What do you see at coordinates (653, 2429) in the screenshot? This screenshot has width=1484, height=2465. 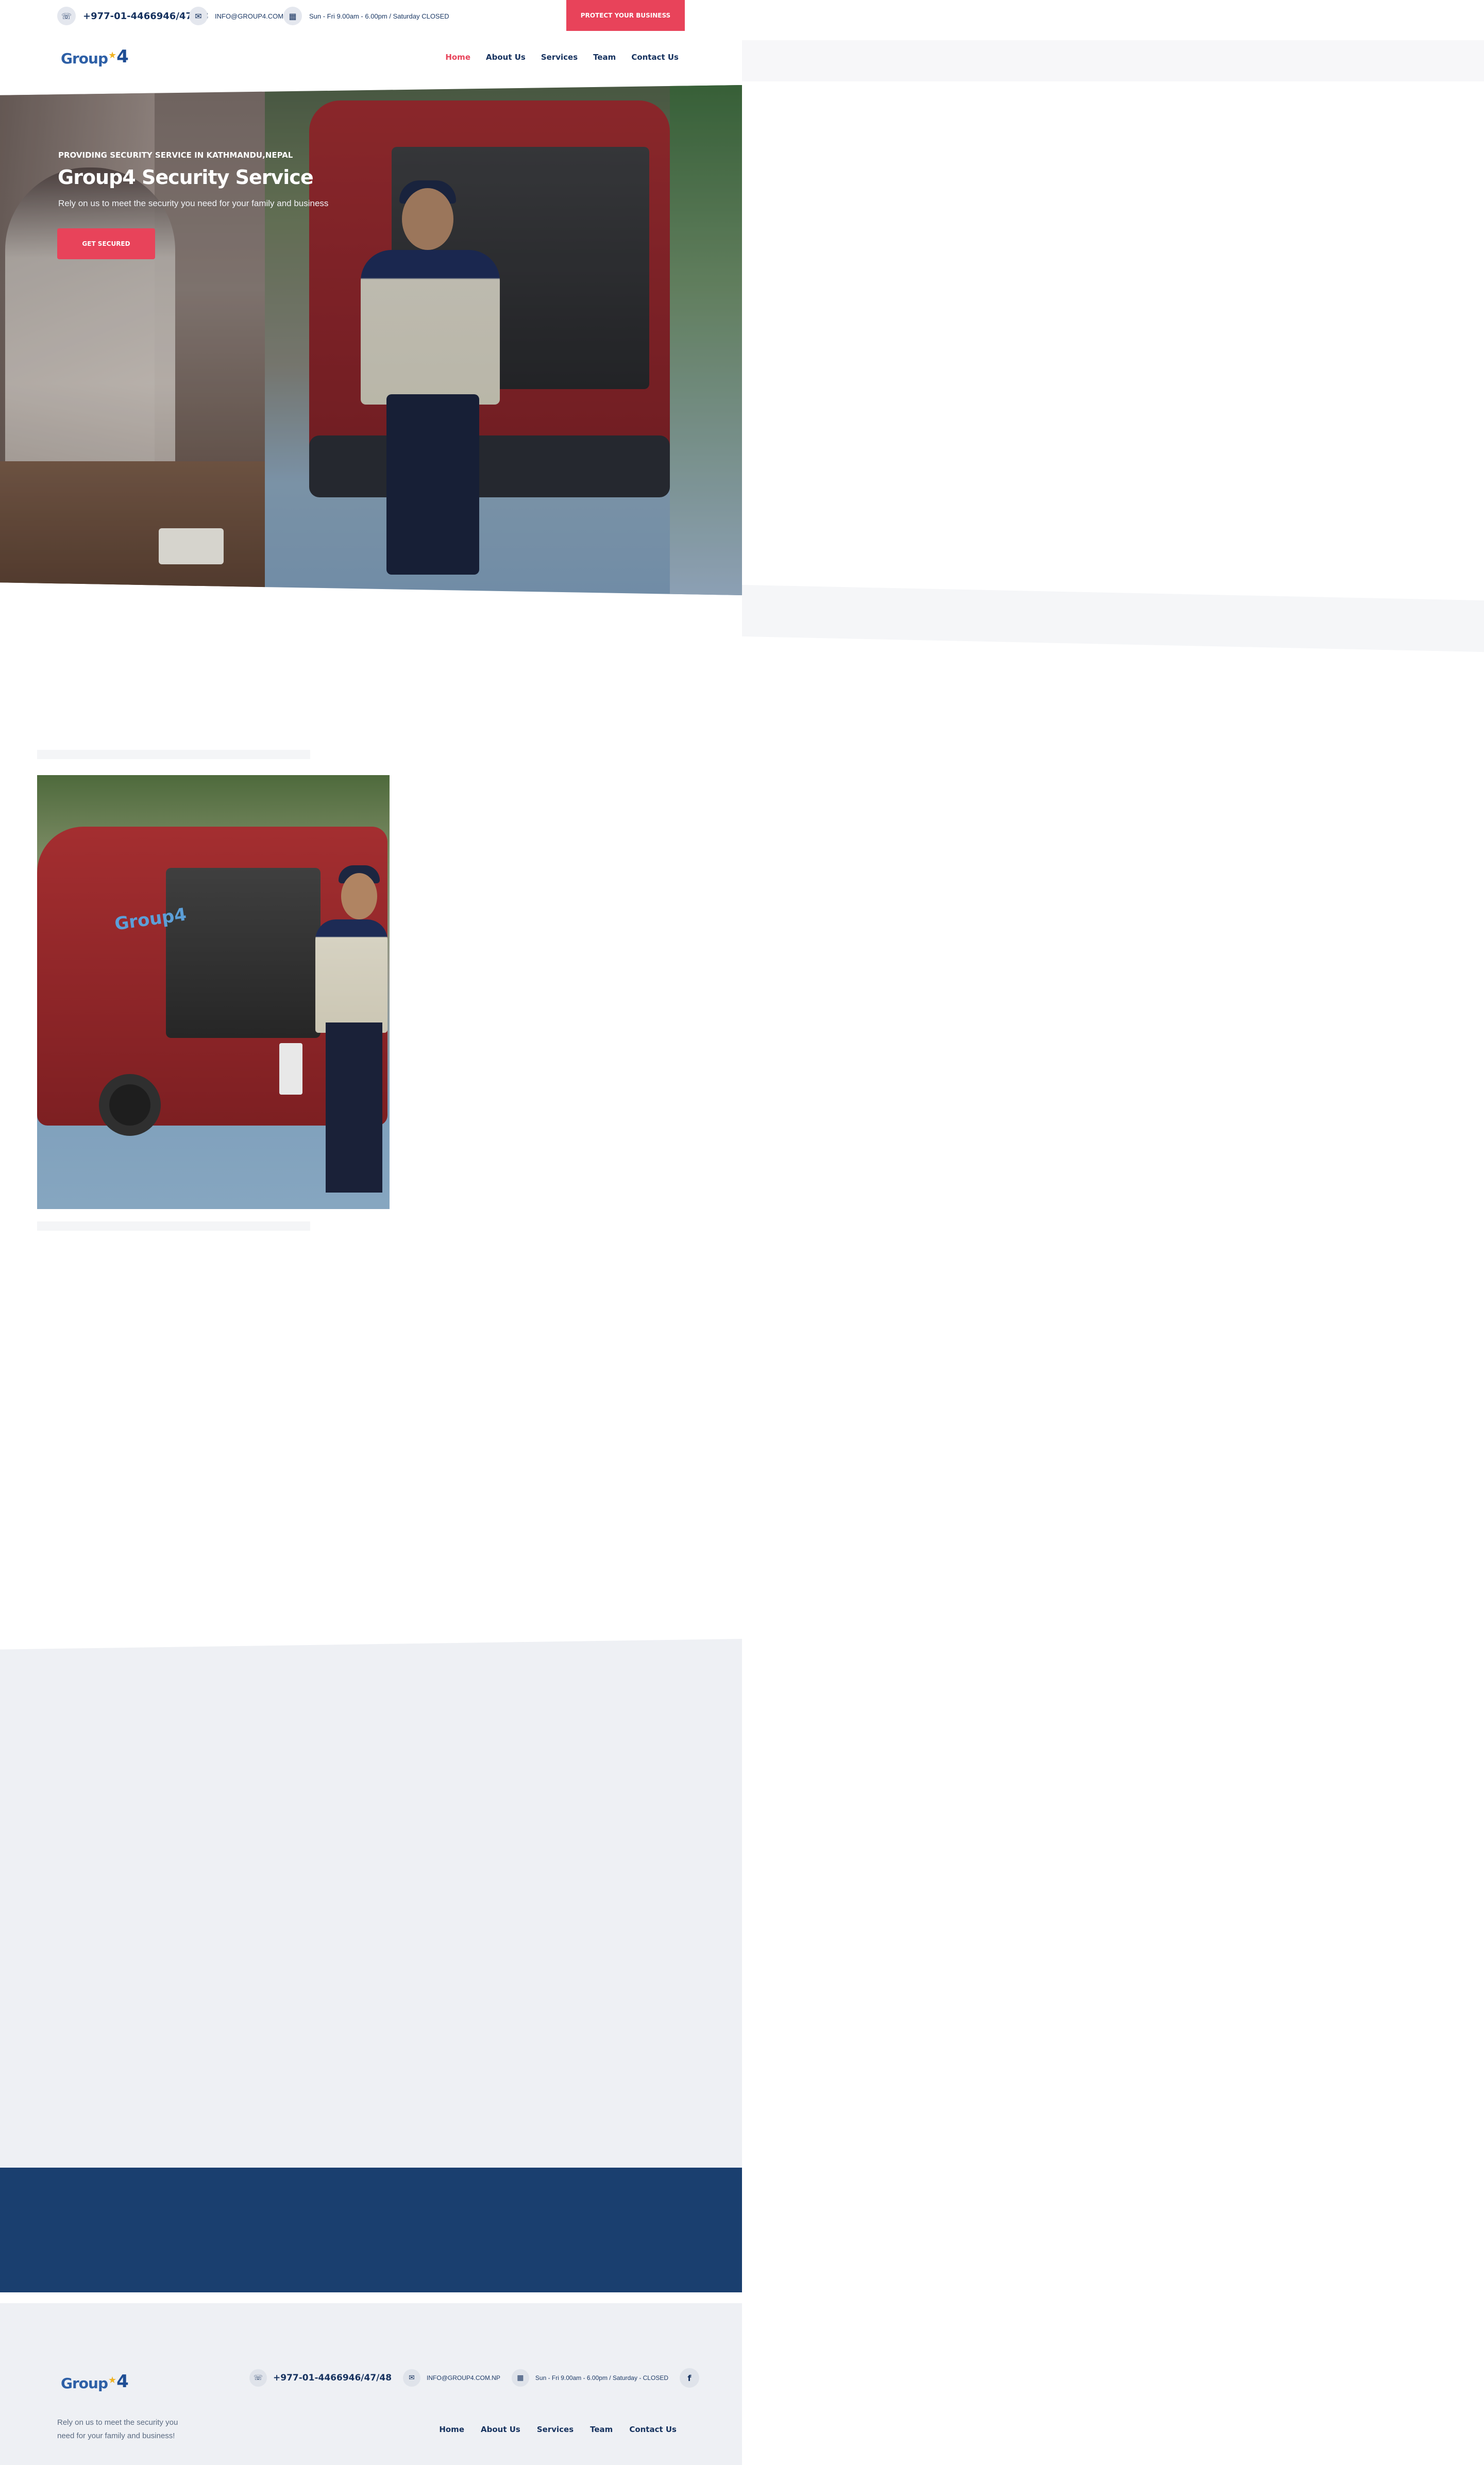 I see `footer-nav-contact-us: Contact Us` at bounding box center [653, 2429].